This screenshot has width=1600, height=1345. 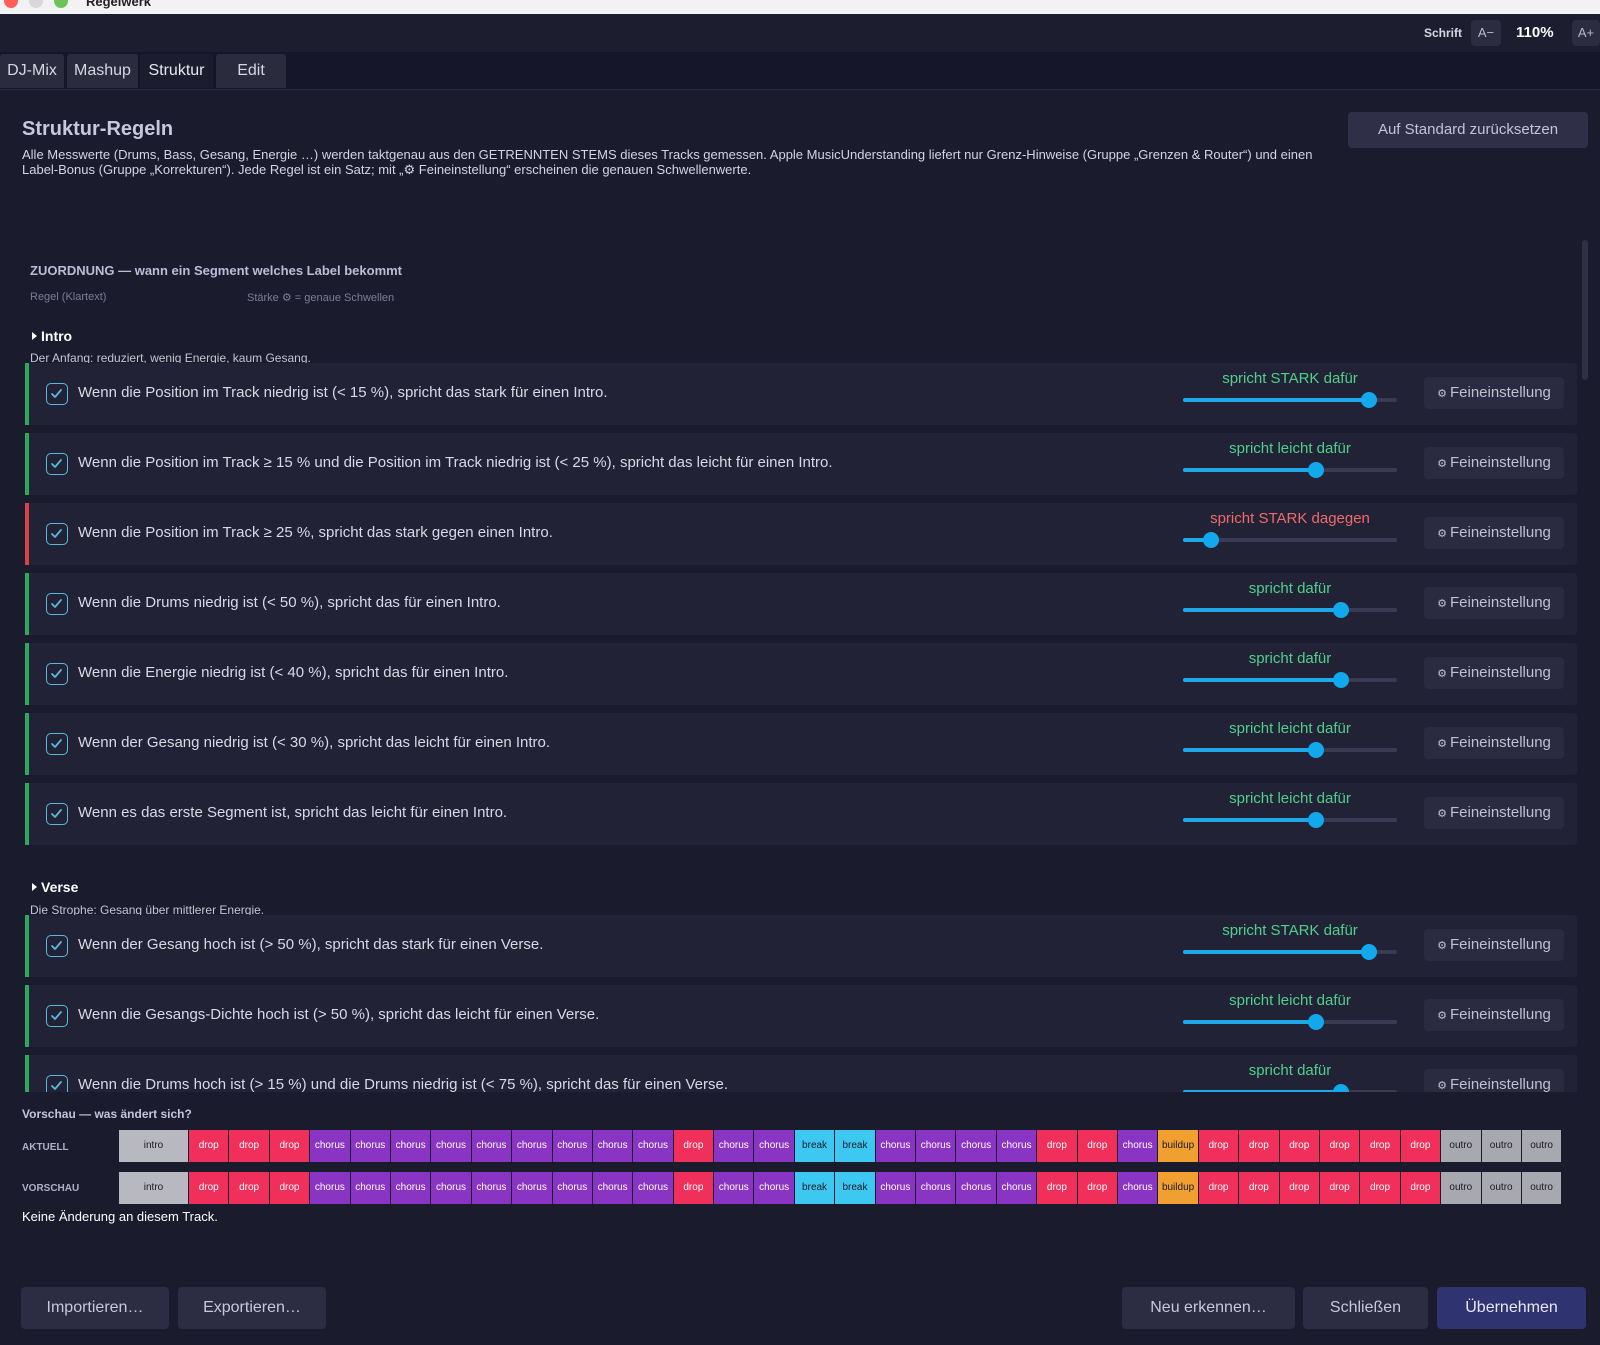 I want to click on segment-break: break, so click(x=855, y=1146).